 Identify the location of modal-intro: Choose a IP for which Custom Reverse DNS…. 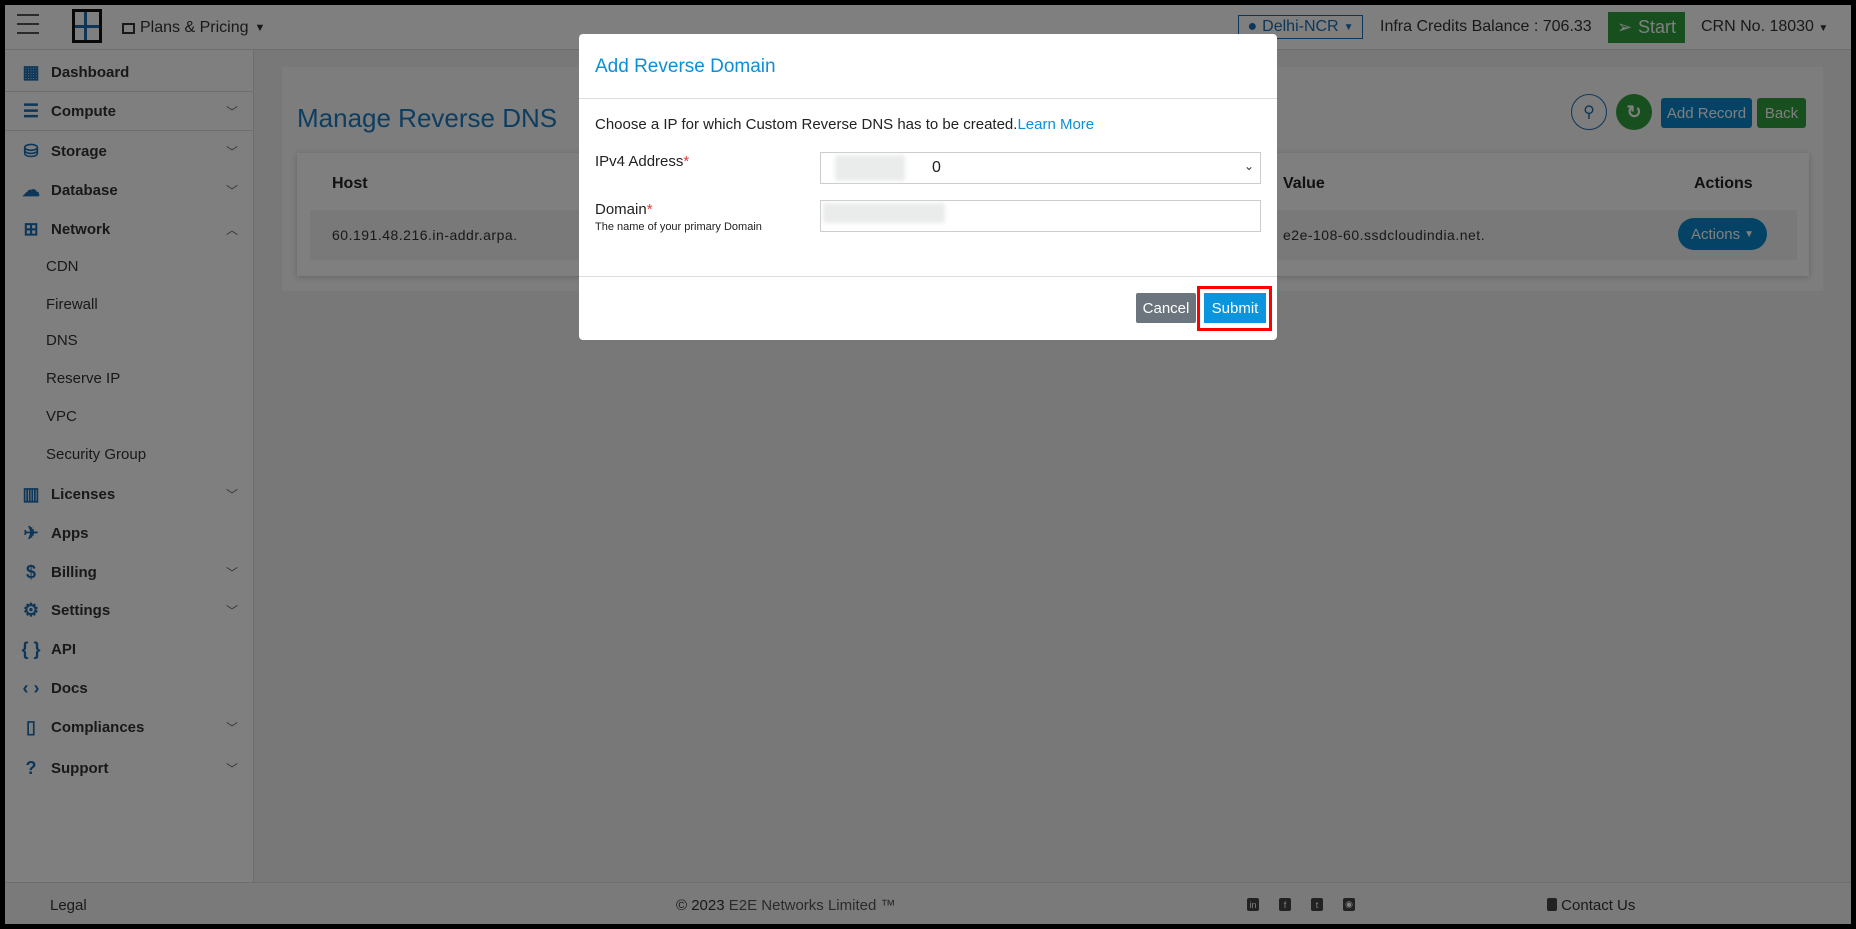
(845, 124).